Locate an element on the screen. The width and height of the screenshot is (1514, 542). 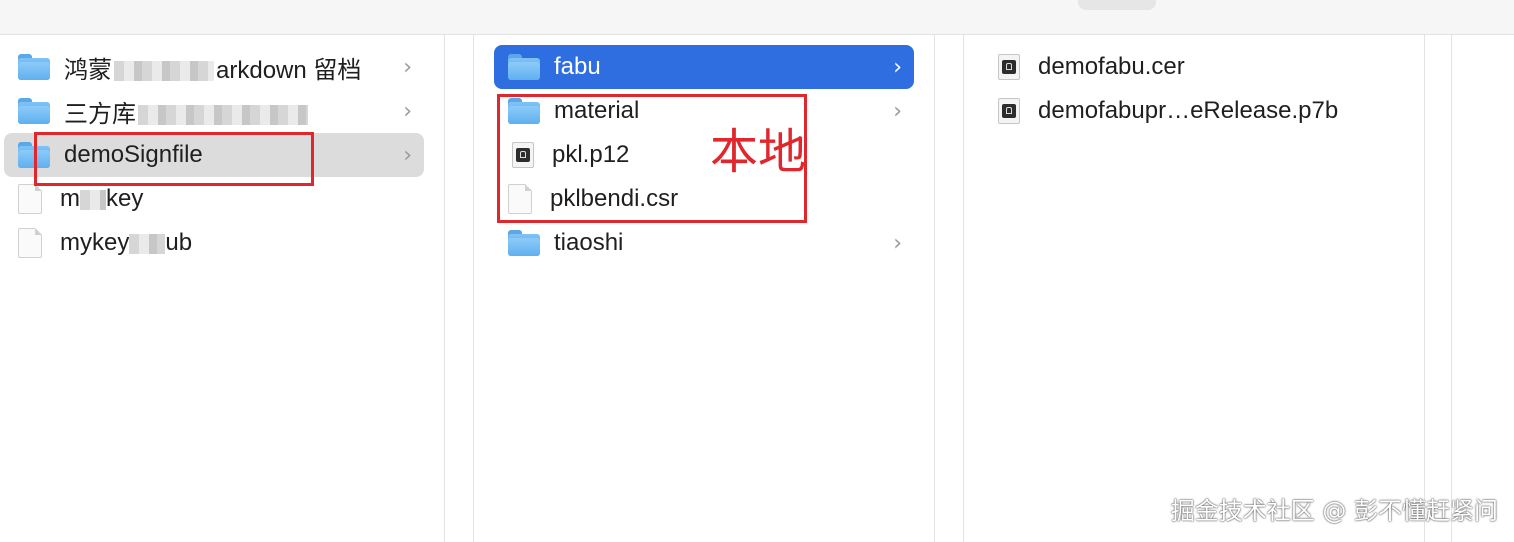
item-label: 鸿蒙 arkdown 留档 is located at coordinates (213, 70).